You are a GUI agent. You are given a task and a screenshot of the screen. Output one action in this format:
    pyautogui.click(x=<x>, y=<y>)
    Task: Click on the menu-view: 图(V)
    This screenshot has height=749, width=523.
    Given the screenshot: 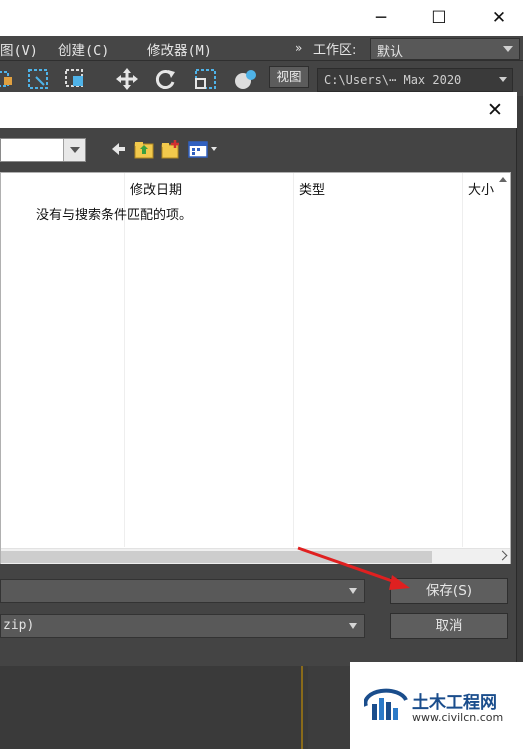 What is the action you would take?
    pyautogui.click(x=19, y=49)
    